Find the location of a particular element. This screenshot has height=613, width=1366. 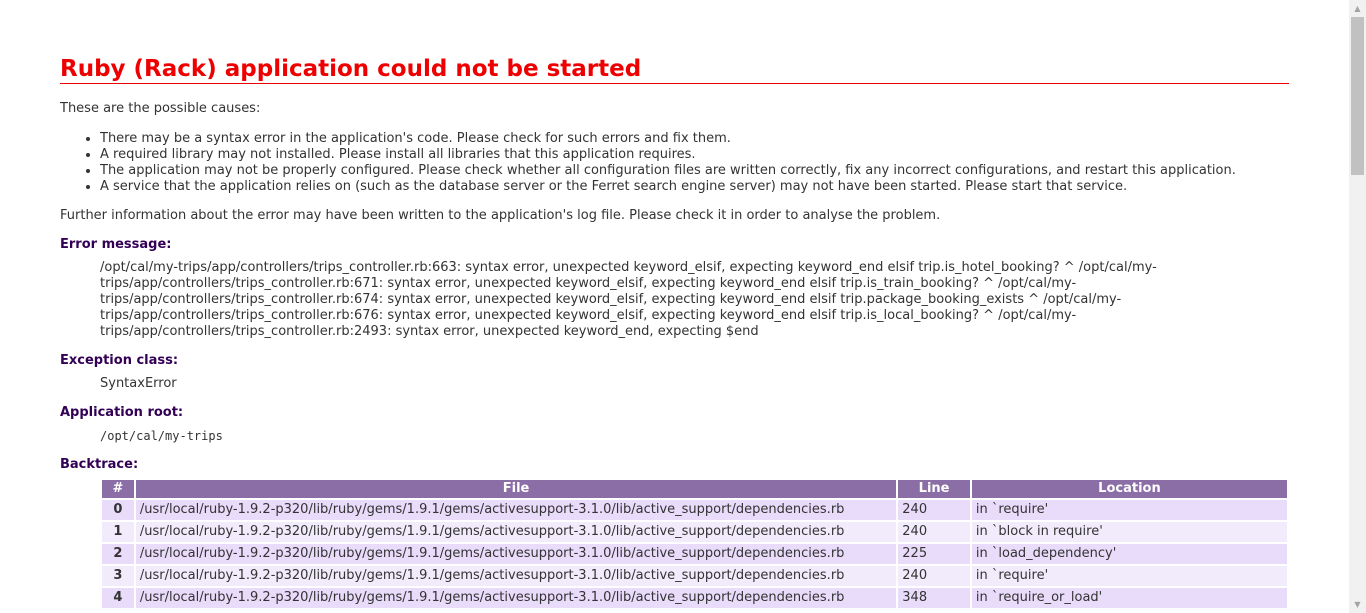

vertical-scrollbar: ▲ ▼ is located at coordinates (1357, 306).